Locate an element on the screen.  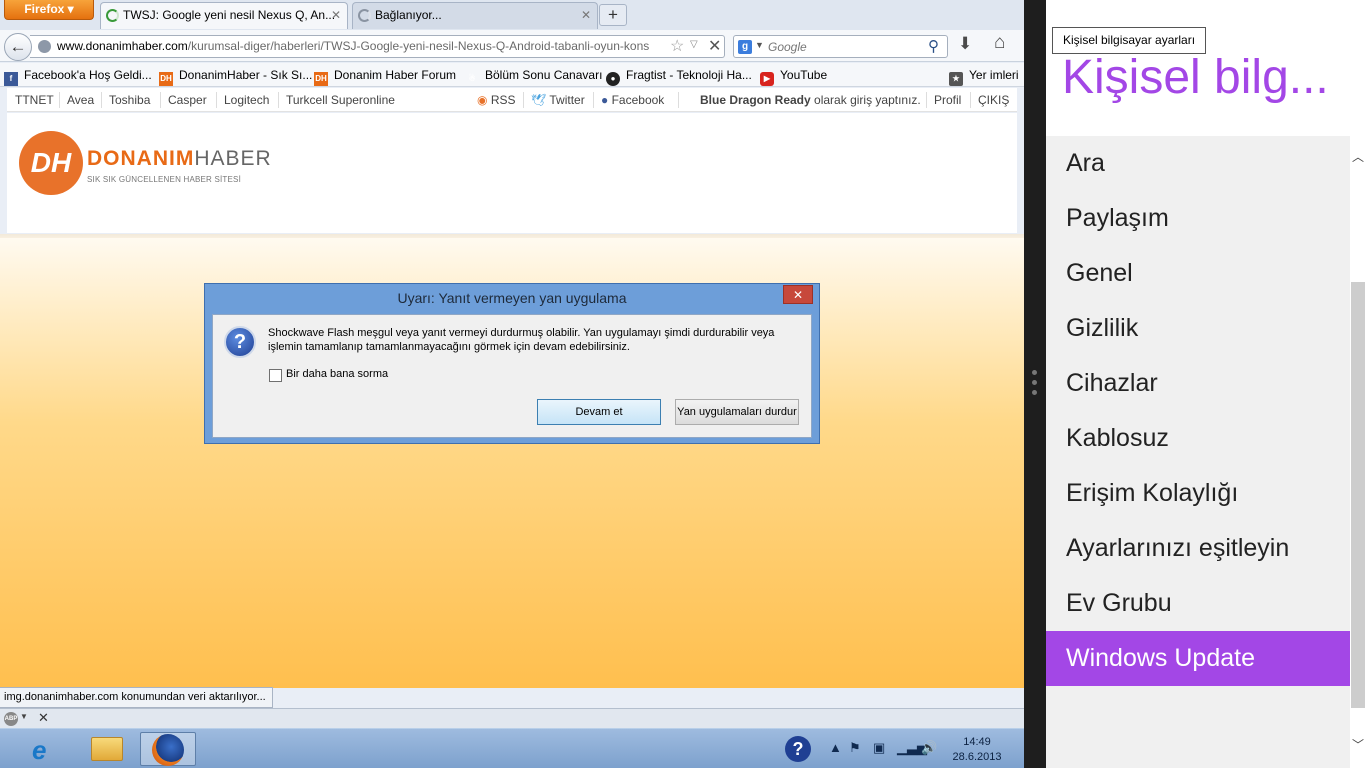
pane-scrollbar: ︿ ﹀ is located at coordinates (1358, 452).